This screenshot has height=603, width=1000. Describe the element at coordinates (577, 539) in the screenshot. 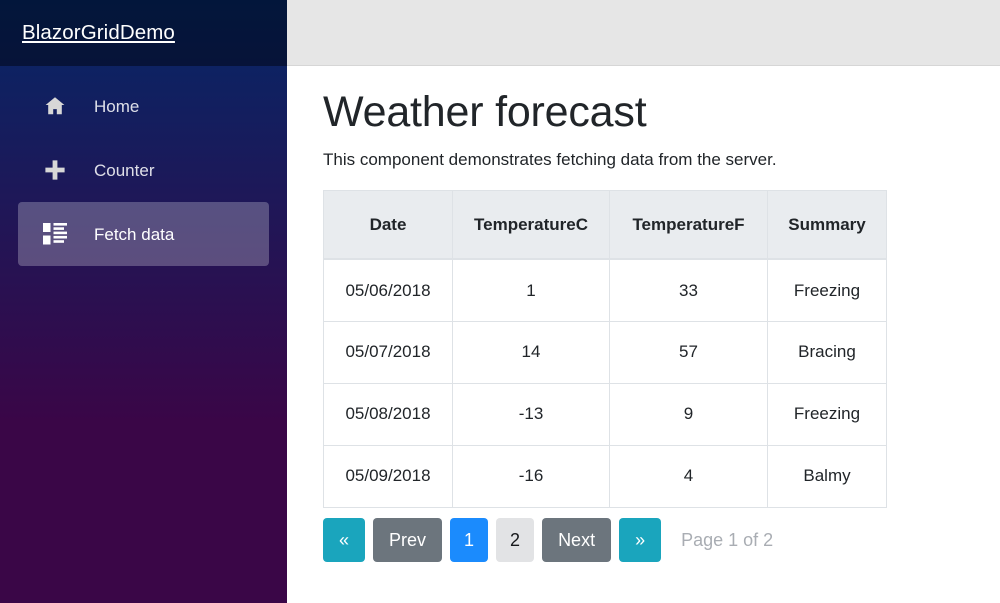

I see `pagination-next-button: Next` at that location.